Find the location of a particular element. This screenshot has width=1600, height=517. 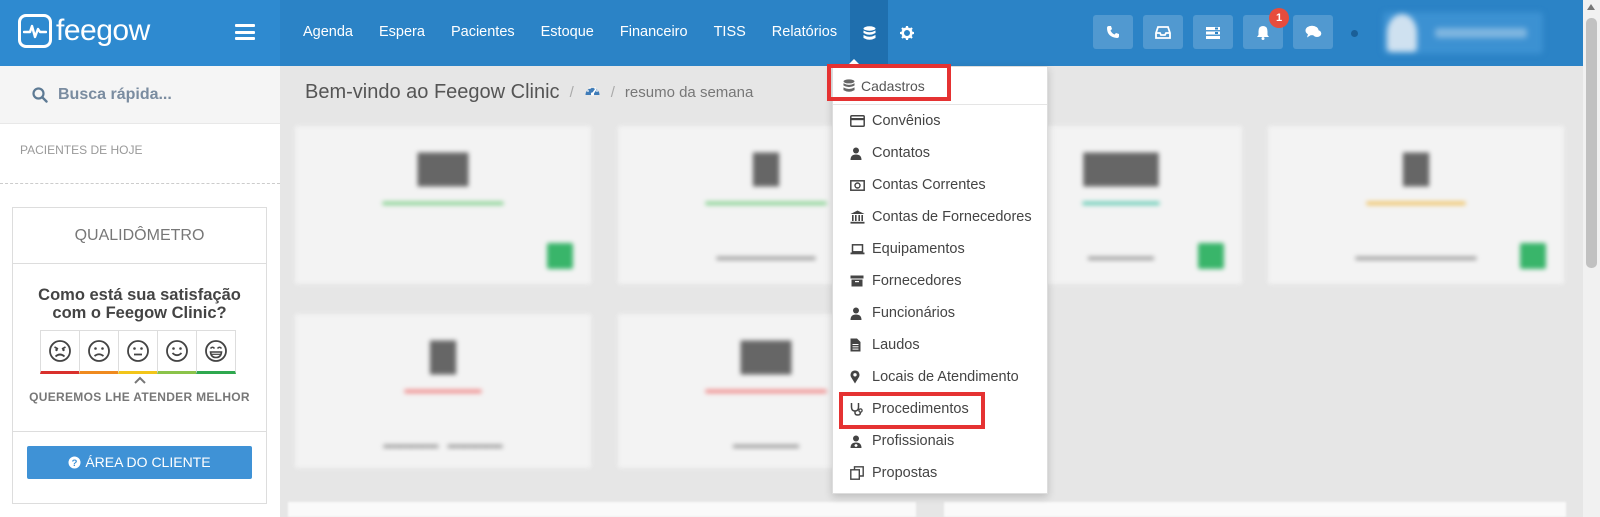

menu-item-label: Convênios is located at coordinates (906, 121).